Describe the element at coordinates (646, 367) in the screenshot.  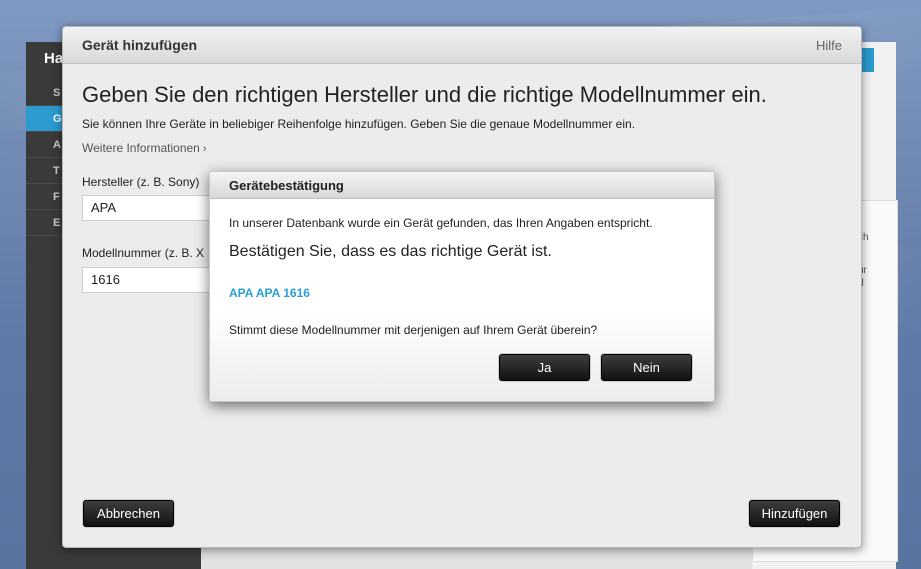
I see `no-button: Nein` at that location.